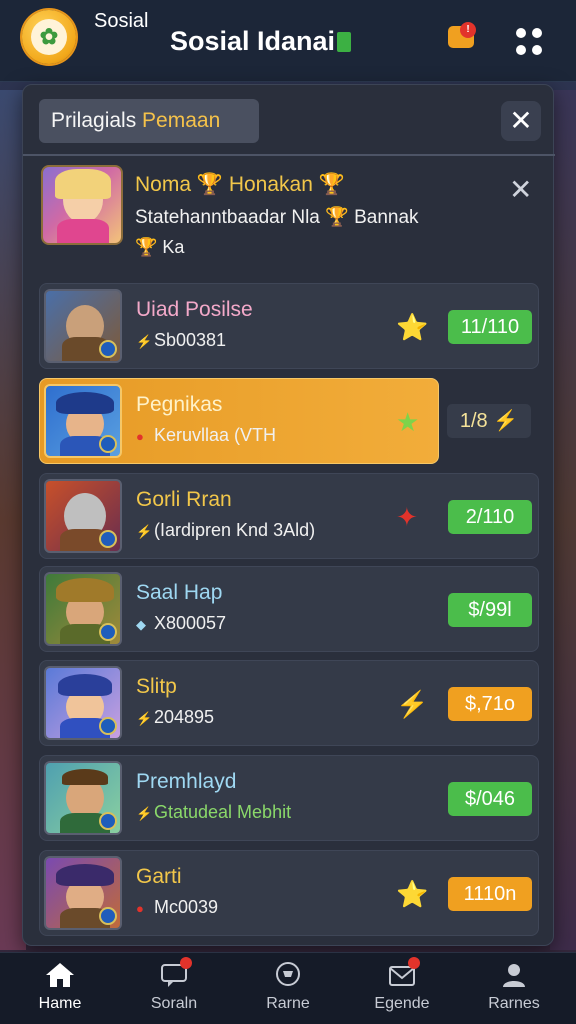  I want to click on app-title-text: Sosial Idanai, so click(253, 41).